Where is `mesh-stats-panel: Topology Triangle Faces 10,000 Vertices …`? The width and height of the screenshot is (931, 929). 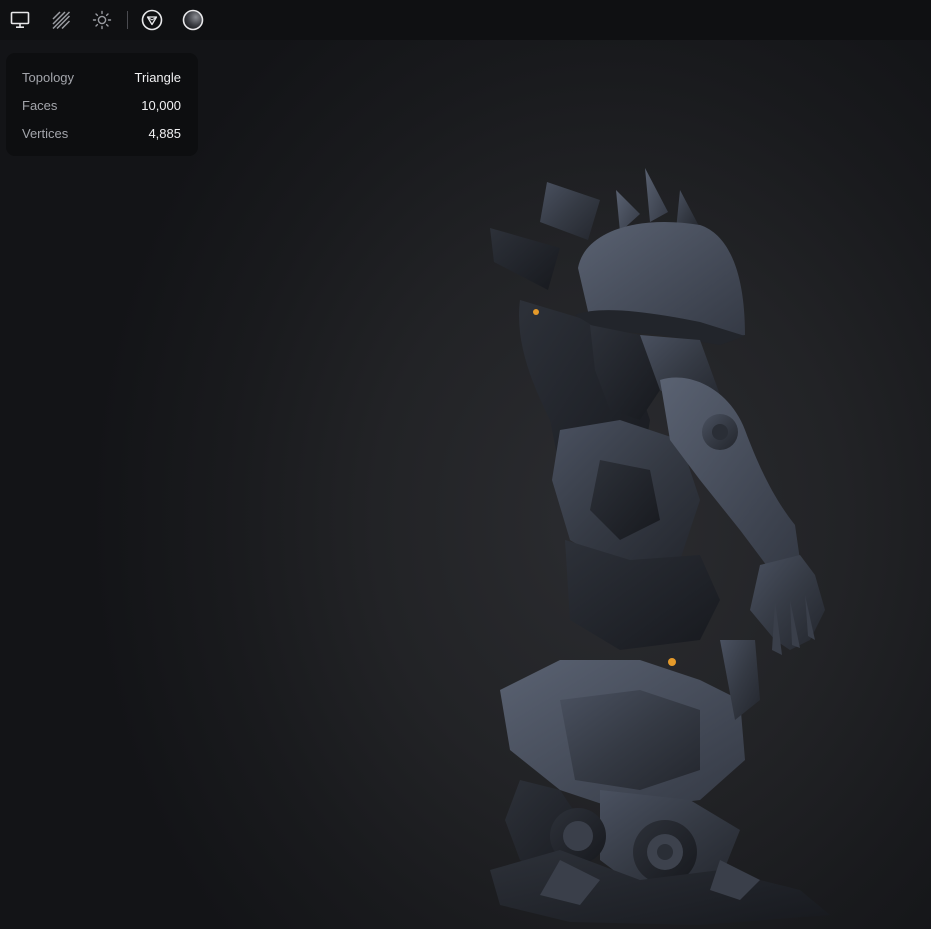 mesh-stats-panel: Topology Triangle Faces 10,000 Vertices … is located at coordinates (102, 104).